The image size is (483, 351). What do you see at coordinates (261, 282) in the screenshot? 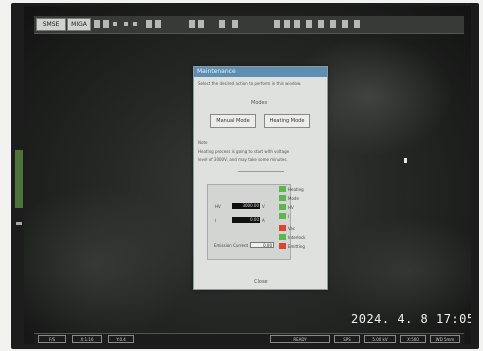
I see `close-button: Close` at bounding box center [261, 282].